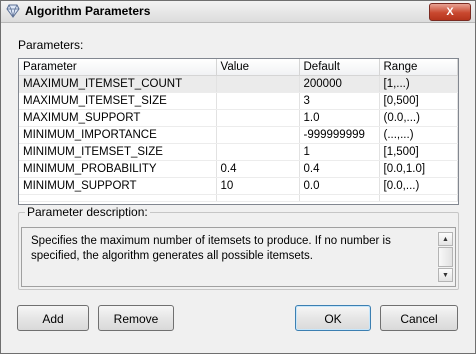  What do you see at coordinates (339, 67) in the screenshot?
I see `column-header-default: Default` at bounding box center [339, 67].